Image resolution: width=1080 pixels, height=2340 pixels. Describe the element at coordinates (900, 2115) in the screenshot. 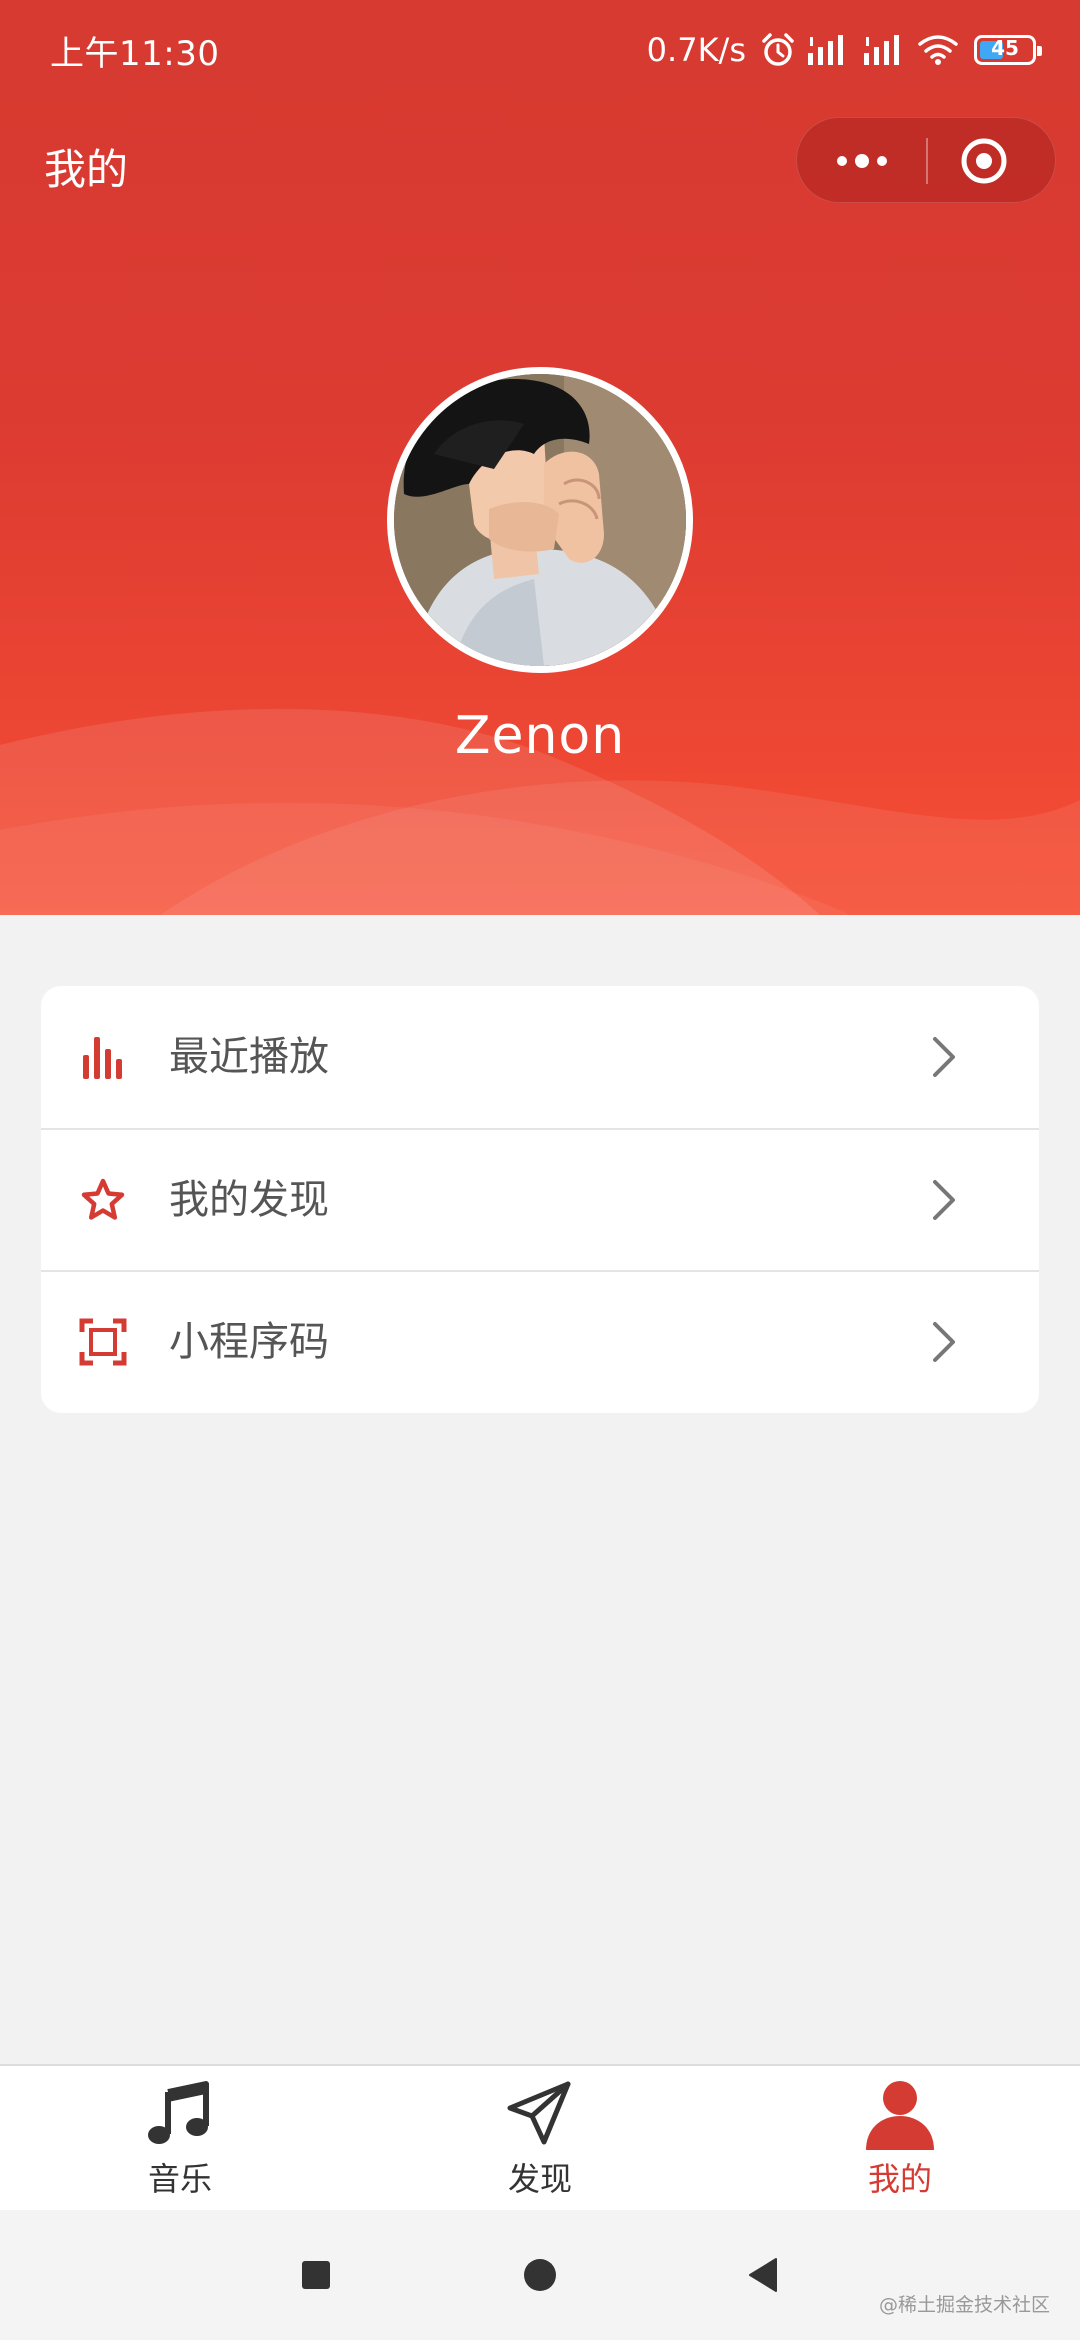

I see `person-icon` at that location.